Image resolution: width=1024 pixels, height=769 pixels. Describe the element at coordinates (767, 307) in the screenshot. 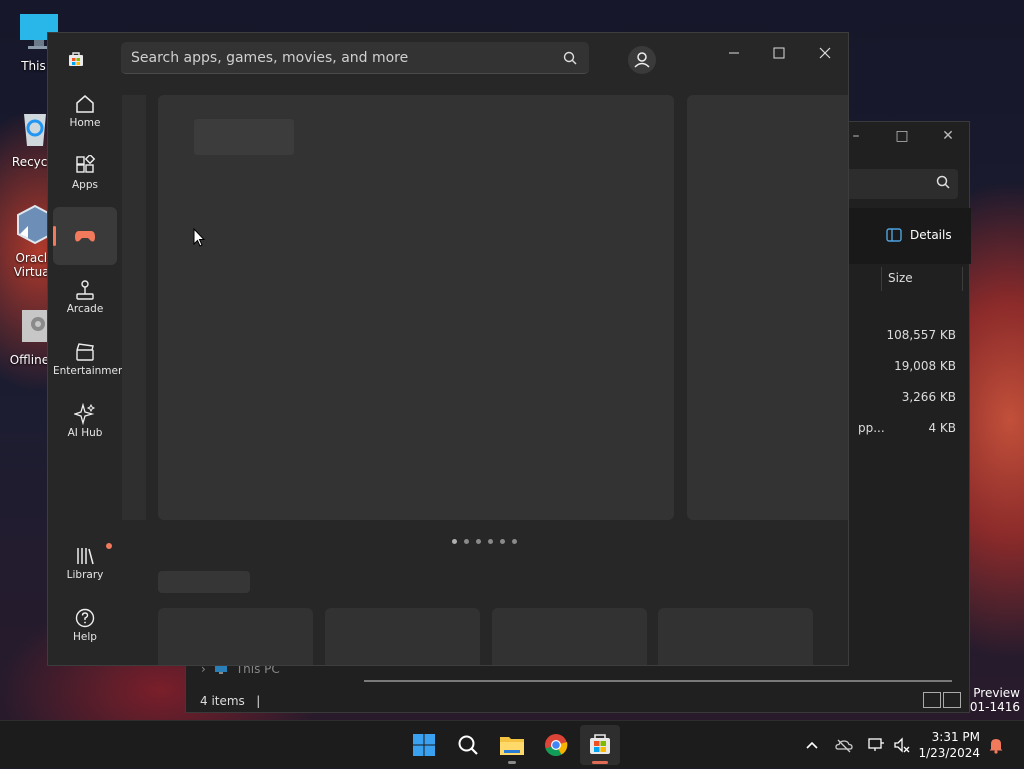

I see `hero-carousel-next-card` at that location.